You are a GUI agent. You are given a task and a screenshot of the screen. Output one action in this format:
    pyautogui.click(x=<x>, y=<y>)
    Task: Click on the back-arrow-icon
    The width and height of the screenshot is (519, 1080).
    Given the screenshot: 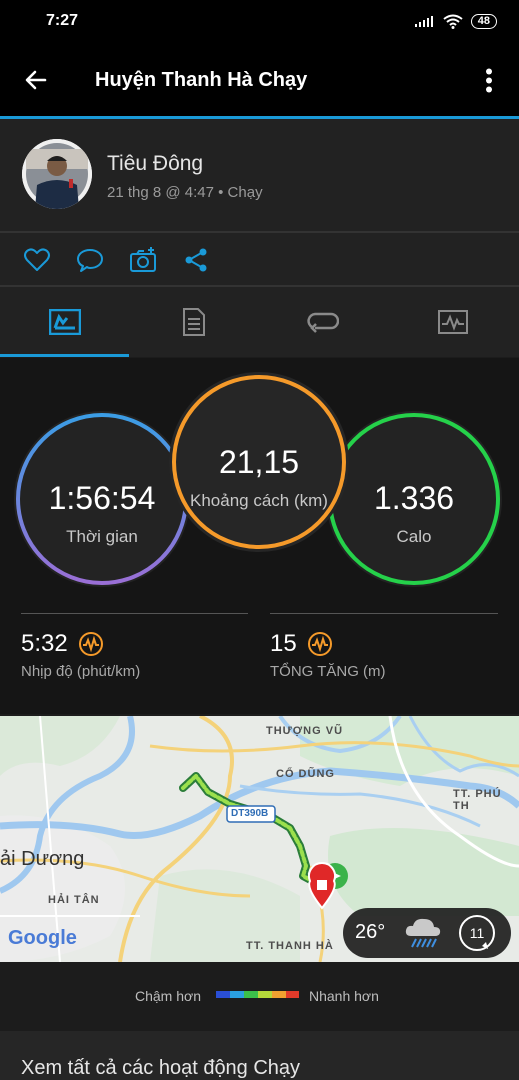 What is the action you would take?
    pyautogui.click(x=36, y=80)
    